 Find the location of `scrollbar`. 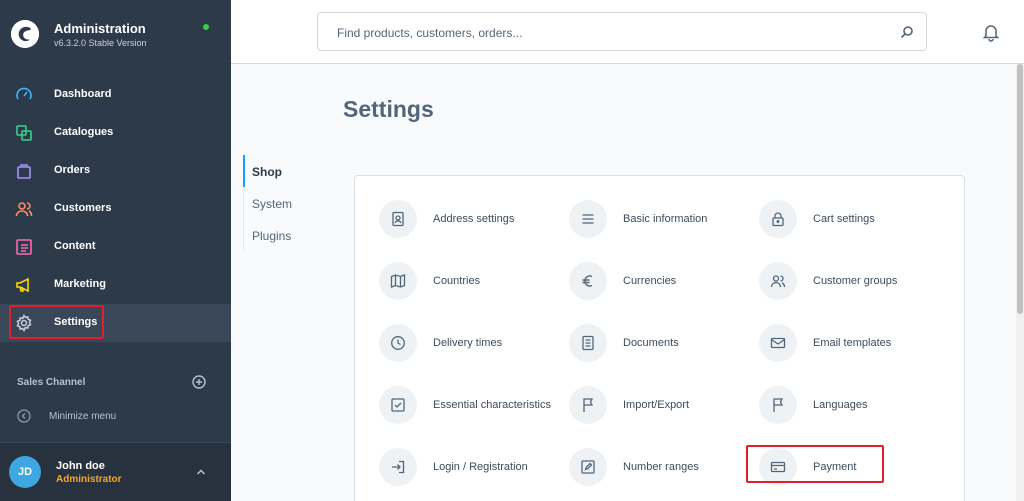

scrollbar is located at coordinates (1020, 282).